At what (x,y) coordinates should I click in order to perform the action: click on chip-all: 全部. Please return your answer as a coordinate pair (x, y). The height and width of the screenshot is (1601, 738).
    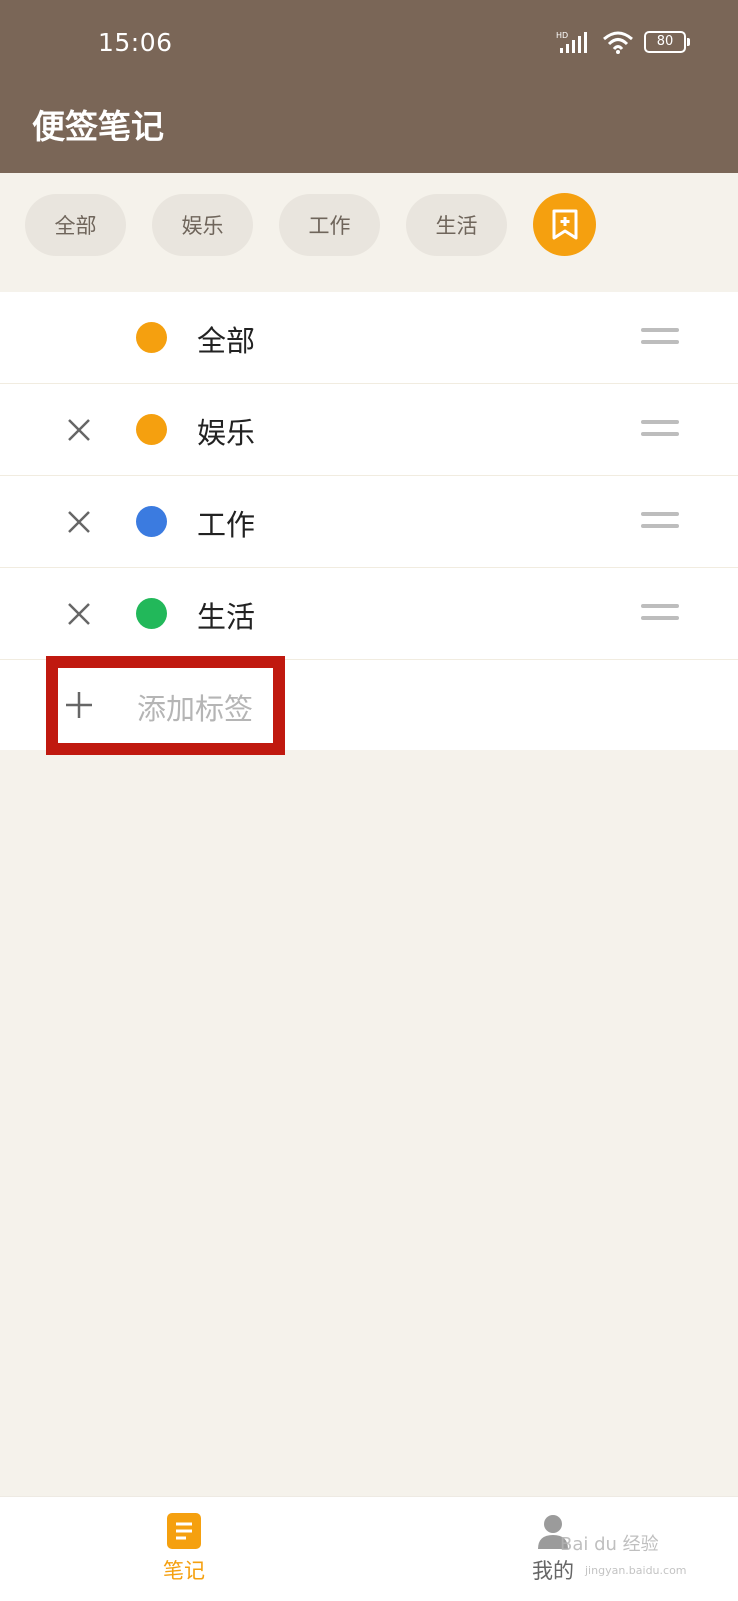
    Looking at the image, I should click on (75, 224).